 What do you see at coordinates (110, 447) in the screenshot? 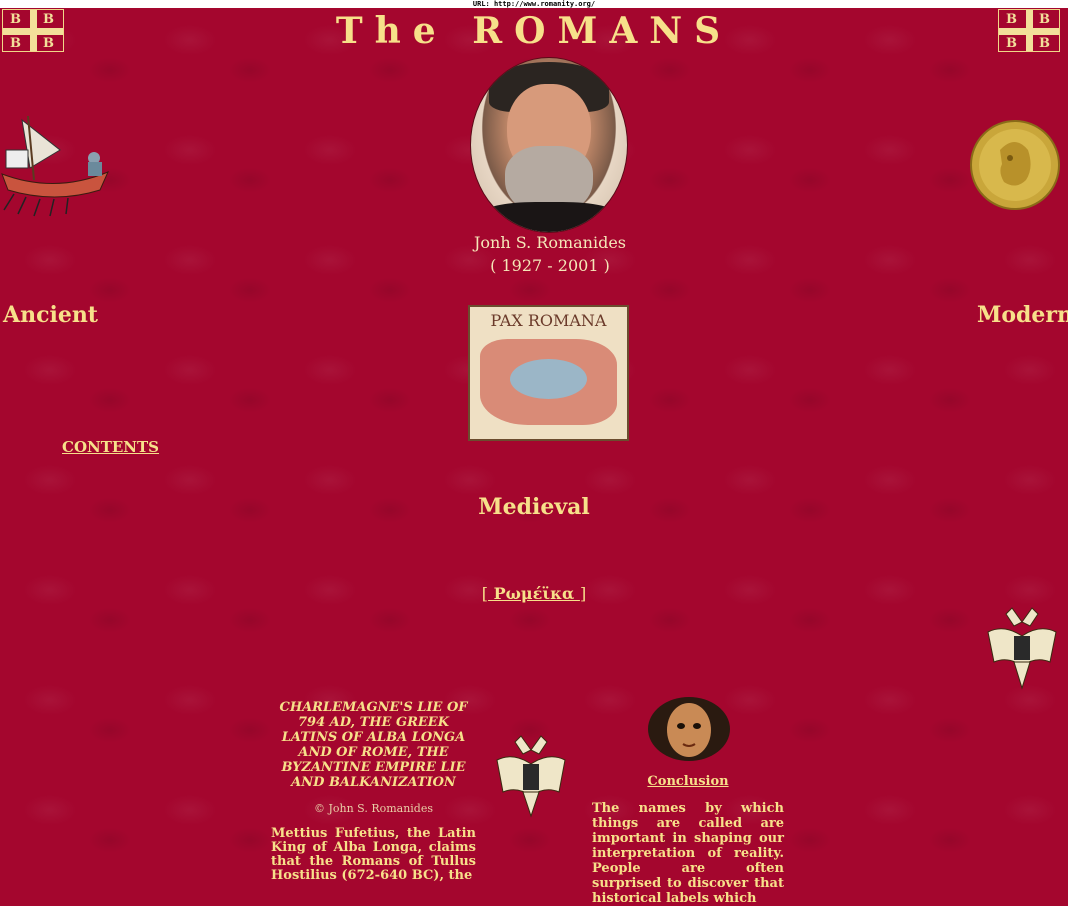
I see `contents-link: CONTENTS` at bounding box center [110, 447].